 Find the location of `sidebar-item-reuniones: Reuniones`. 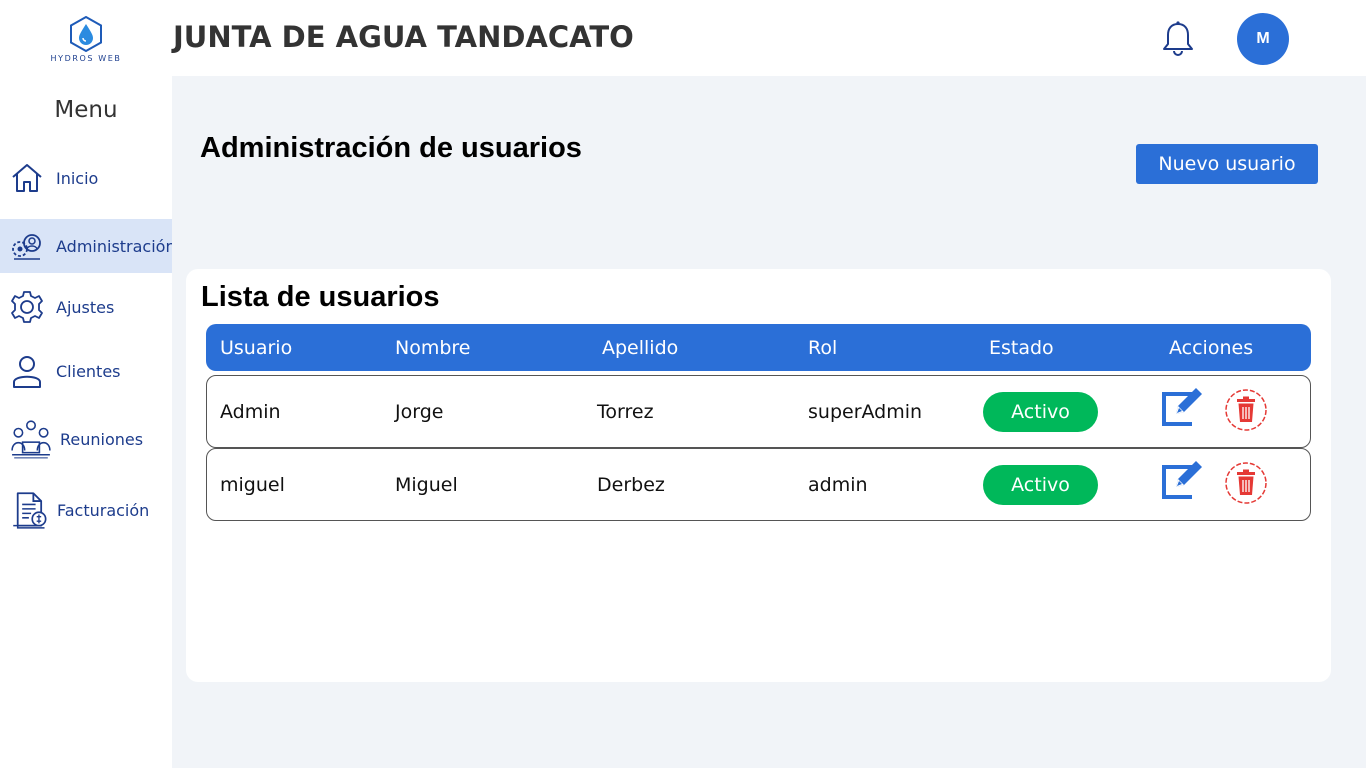

sidebar-item-reuniones: Reuniones is located at coordinates (86, 439).